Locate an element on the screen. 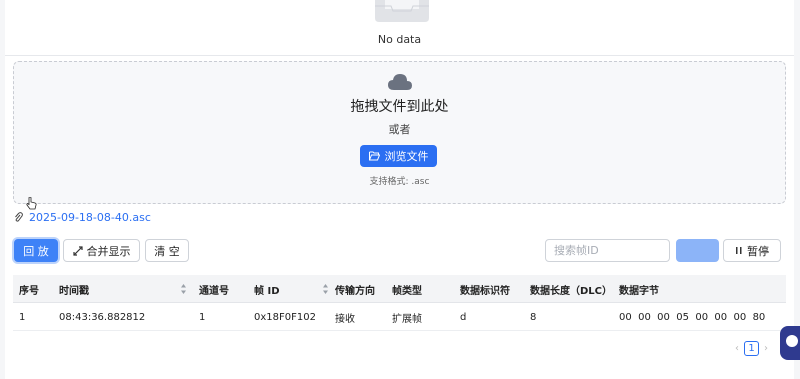 This screenshot has height=379, width=800. cell-direction: 接收 is located at coordinates (345, 319).